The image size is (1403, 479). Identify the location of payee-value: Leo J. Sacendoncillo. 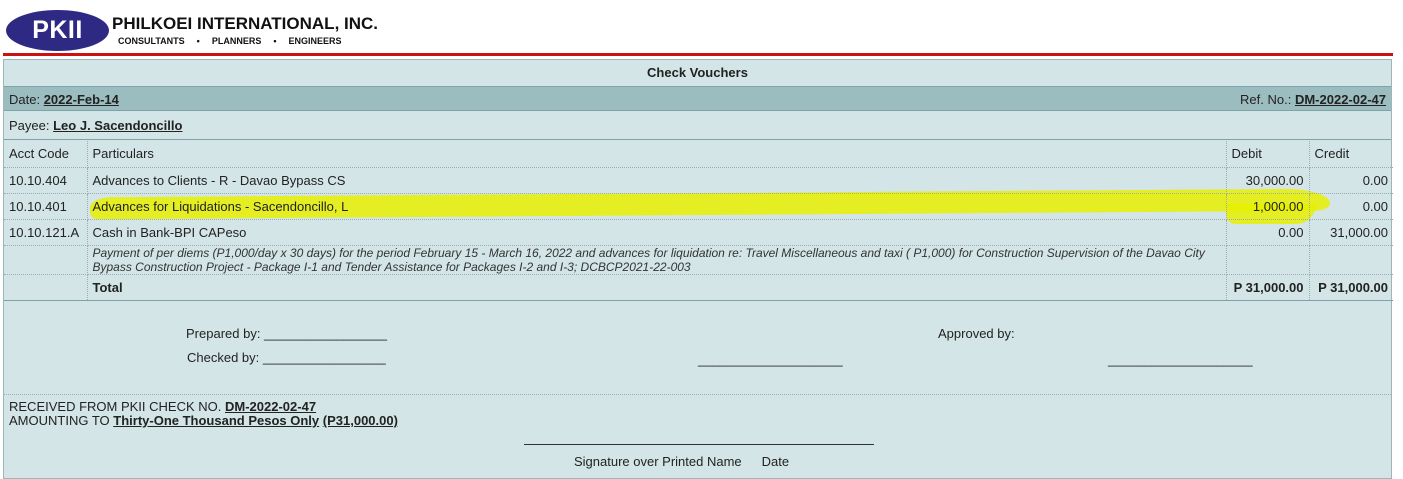
(118, 125).